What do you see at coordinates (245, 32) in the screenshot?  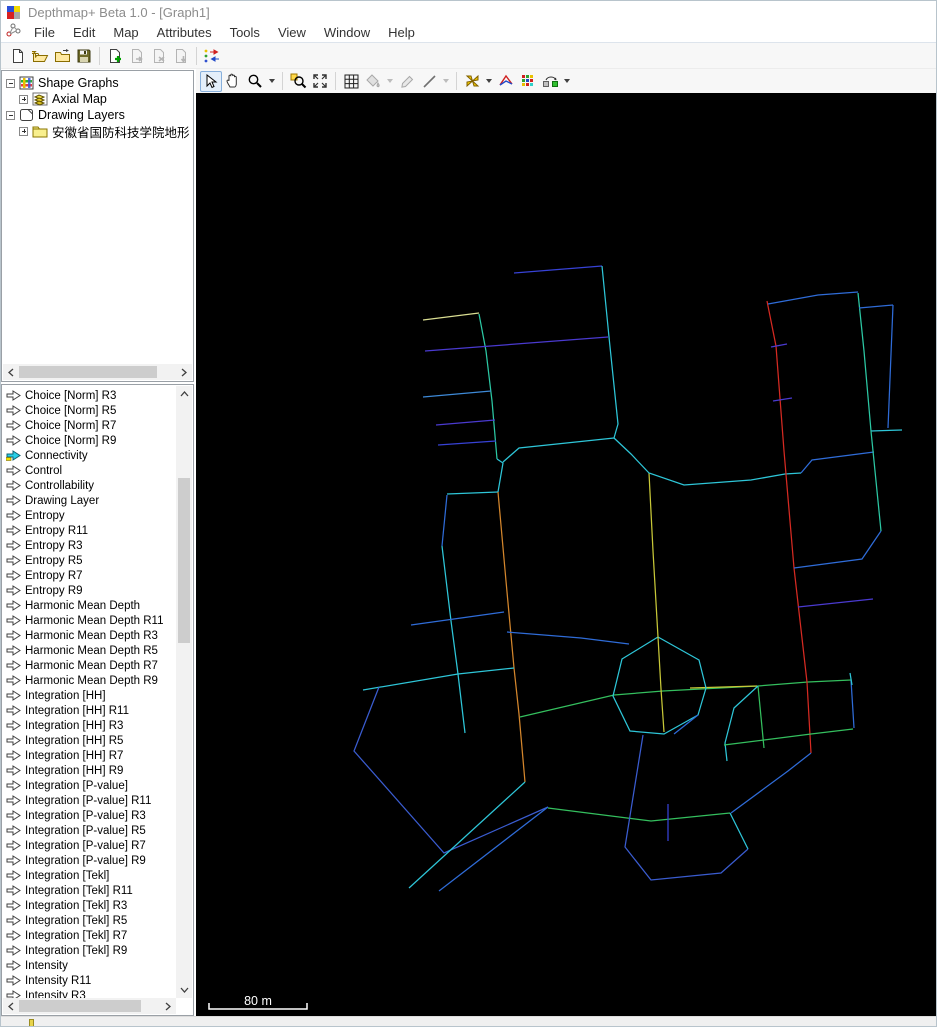 I see `menu-item: Tools` at bounding box center [245, 32].